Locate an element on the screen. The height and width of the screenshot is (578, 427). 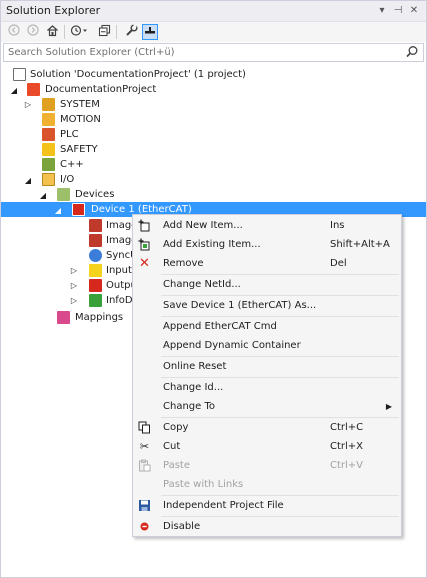
io-icon is located at coordinates (48, 179).